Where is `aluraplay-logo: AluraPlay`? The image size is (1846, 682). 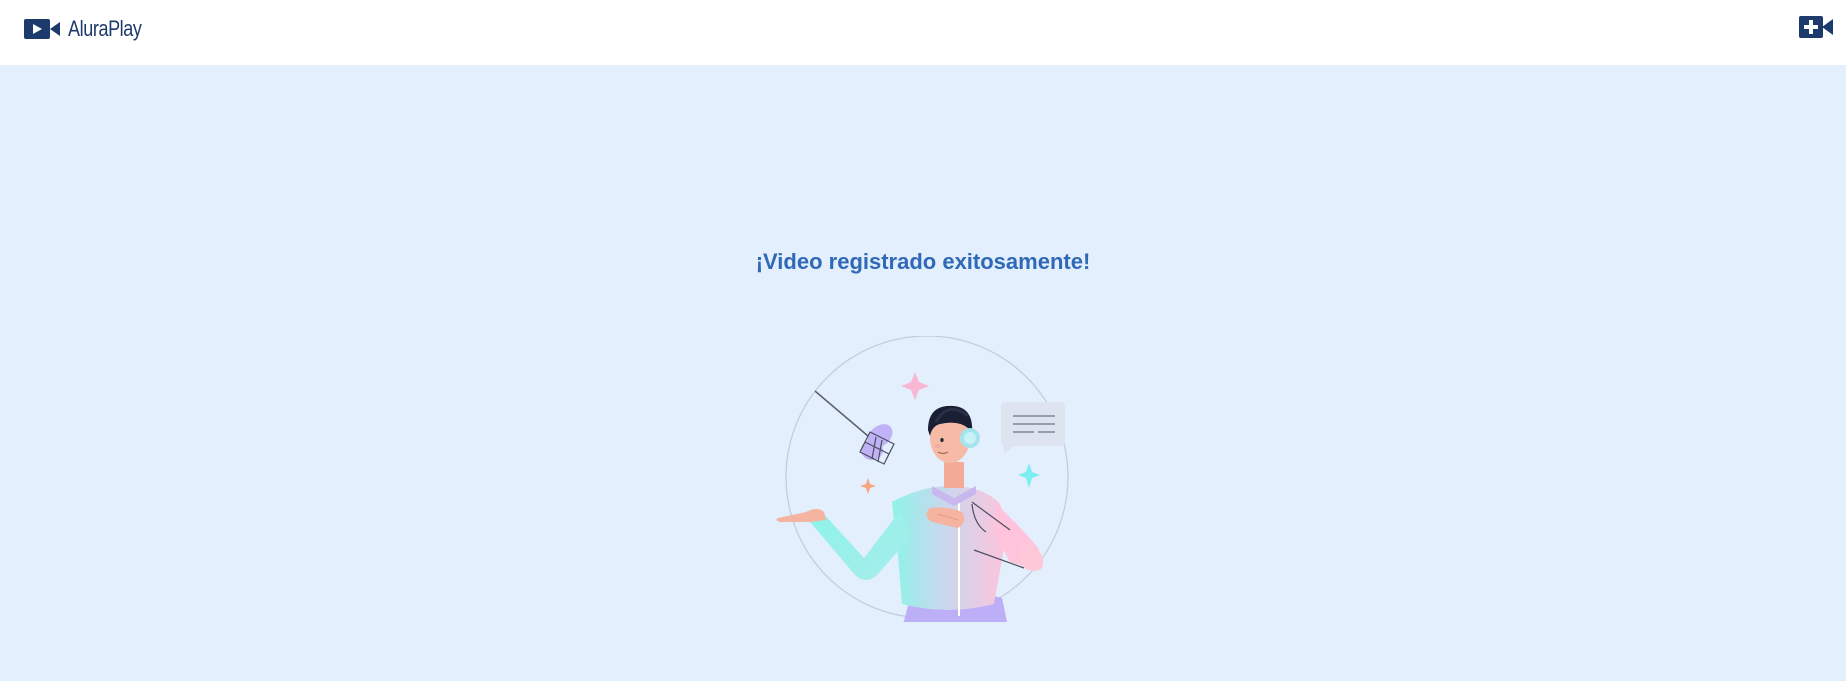
aluraplay-logo: AluraPlay is located at coordinates (91, 29).